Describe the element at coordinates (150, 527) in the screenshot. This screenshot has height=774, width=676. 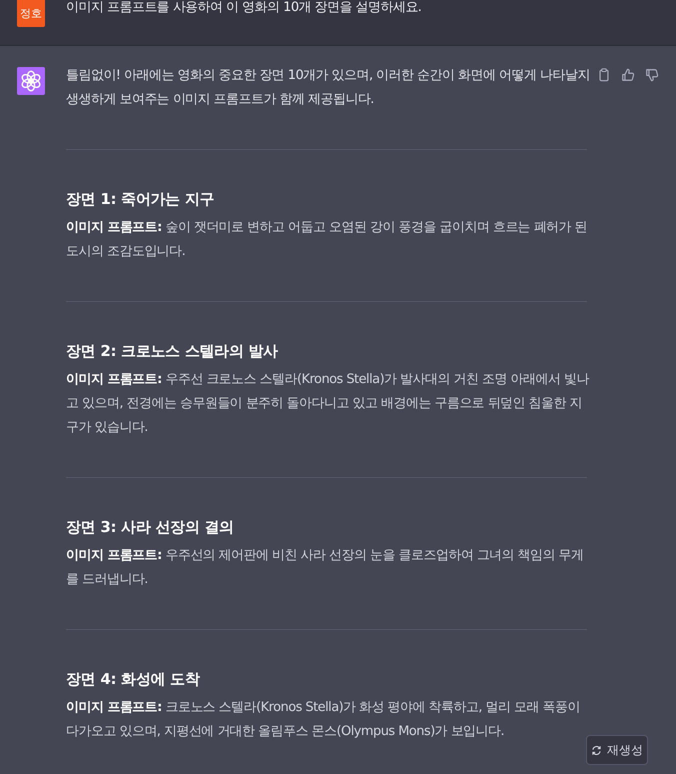
I see `scene-heading: 장면 3: 사라 선장의 결의` at that location.